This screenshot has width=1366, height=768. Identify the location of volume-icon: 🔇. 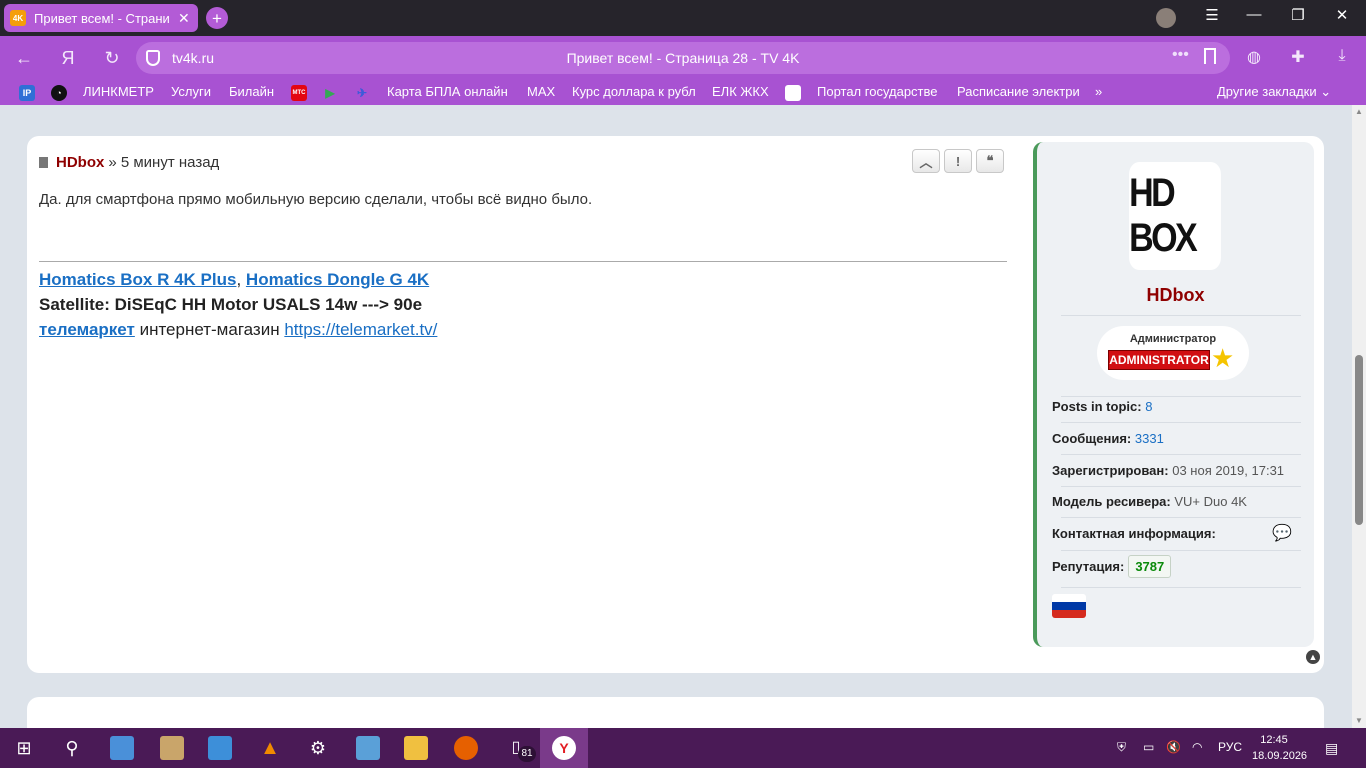
(1173, 747).